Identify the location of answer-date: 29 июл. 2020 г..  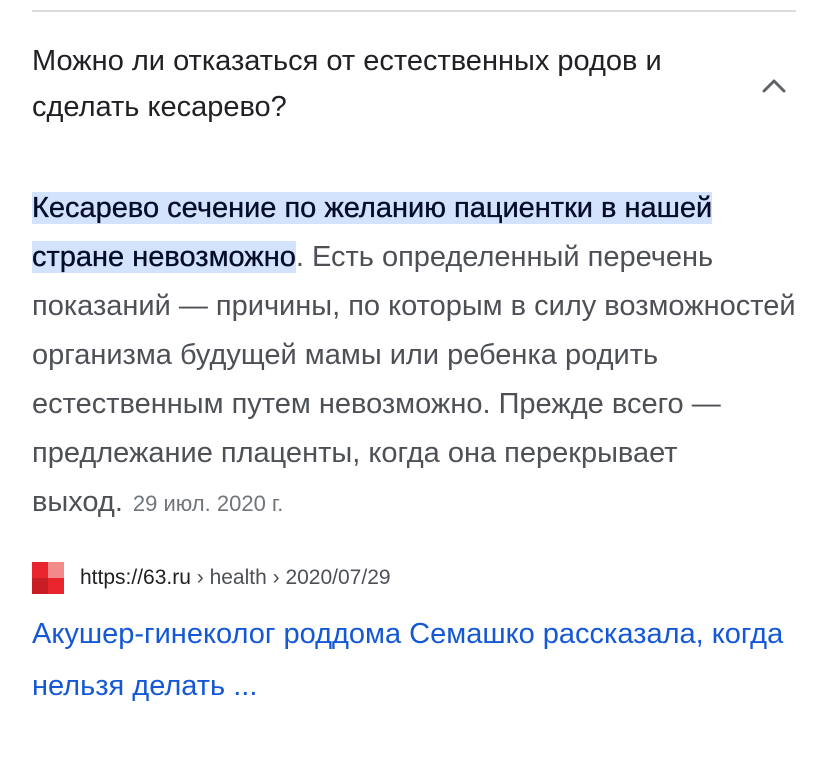
(208, 503).